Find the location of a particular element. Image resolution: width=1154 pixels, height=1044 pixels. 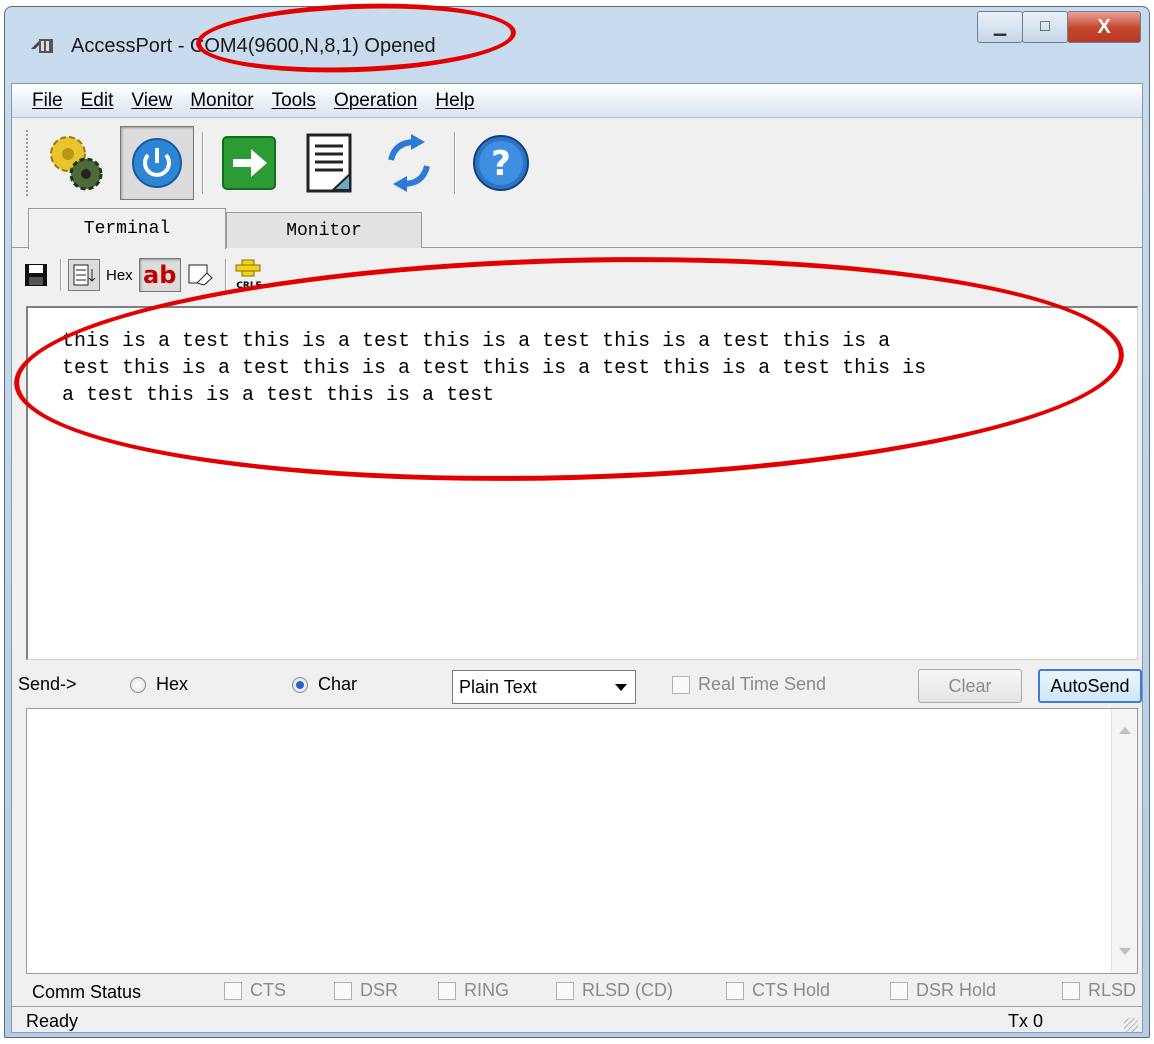

refresh-arrows-icon is located at coordinates (409, 163).